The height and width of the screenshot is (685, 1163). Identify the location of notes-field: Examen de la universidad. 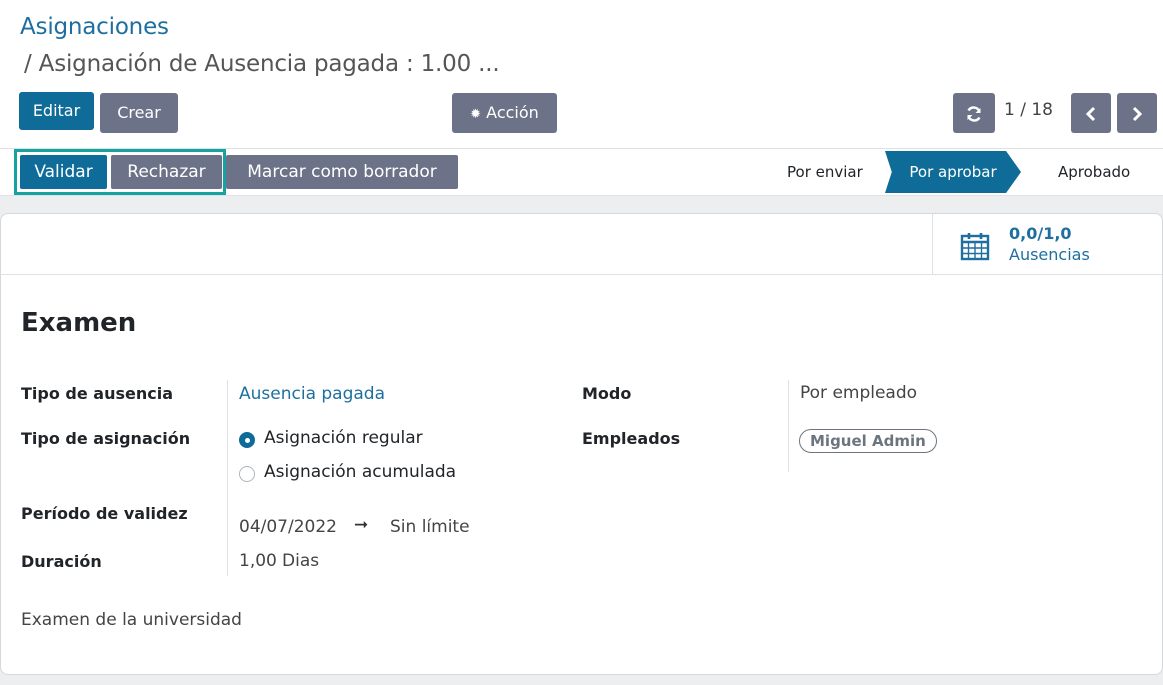
(131, 620).